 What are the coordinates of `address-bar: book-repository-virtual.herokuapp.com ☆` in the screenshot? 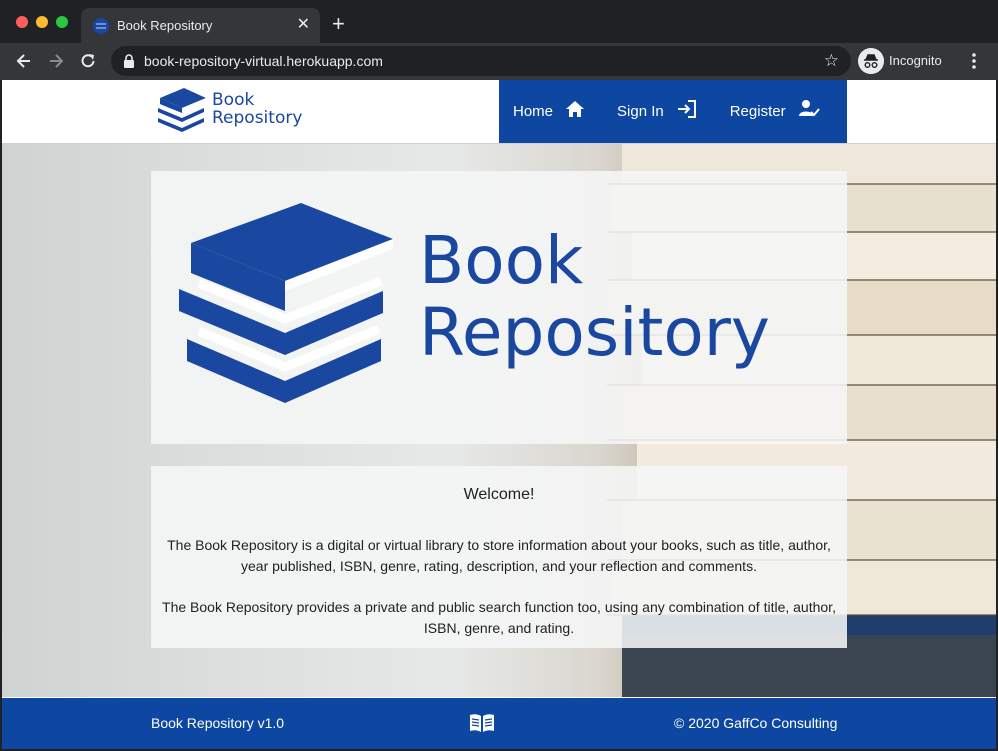 It's located at (481, 61).